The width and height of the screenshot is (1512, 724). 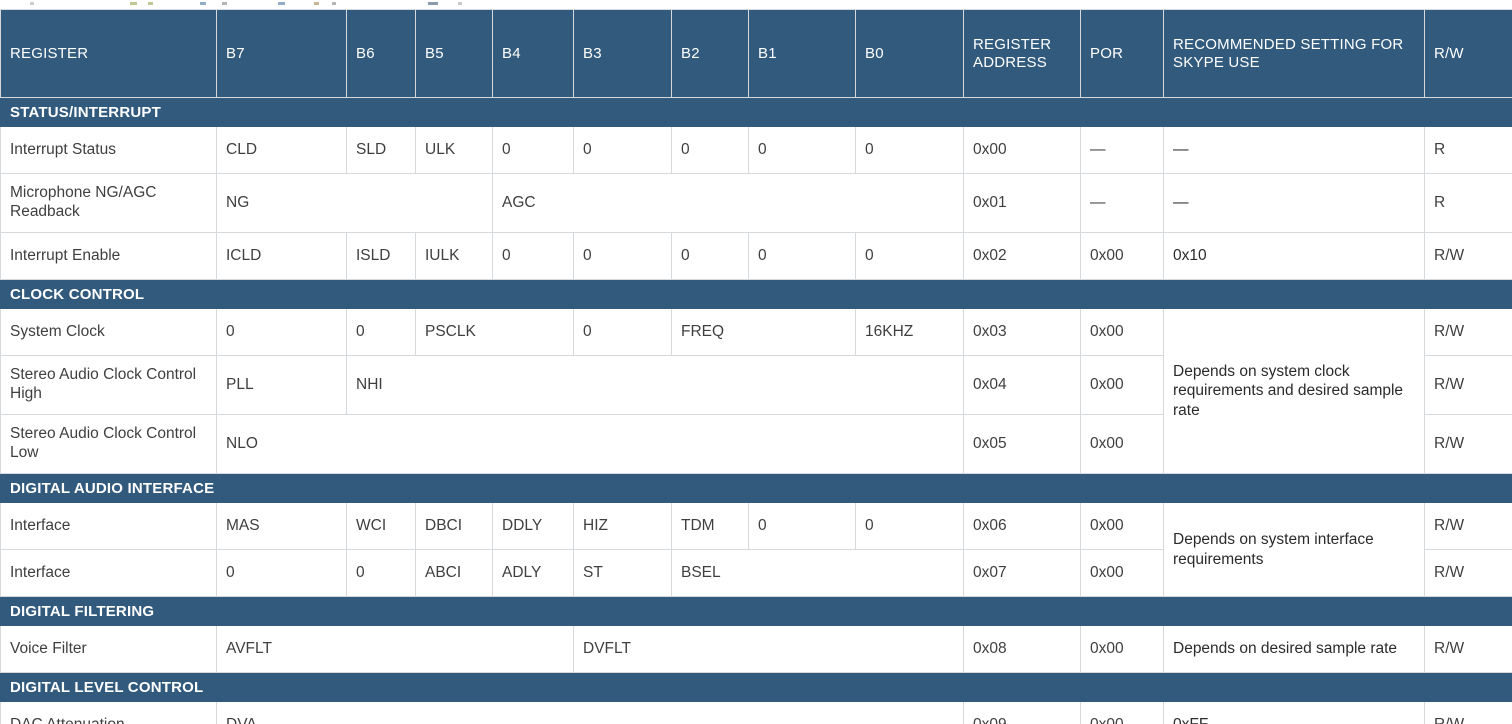 What do you see at coordinates (1022, 526) in the screenshot?
I see `register-address-cell: 0x06` at bounding box center [1022, 526].